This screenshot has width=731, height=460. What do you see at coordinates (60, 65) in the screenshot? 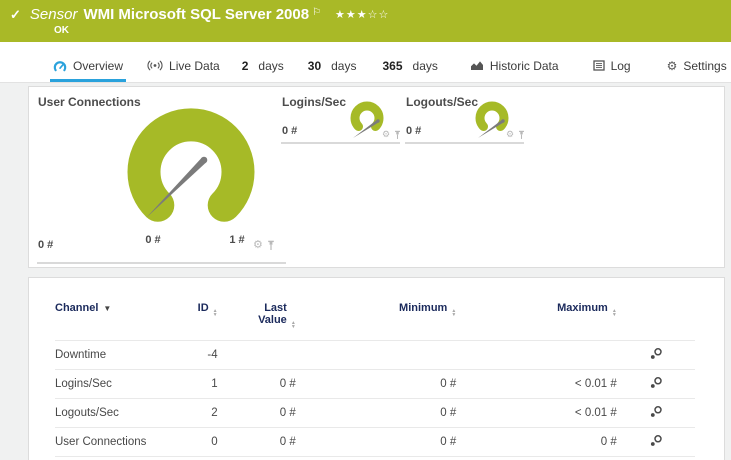
I see `gauge-icon` at bounding box center [60, 65].